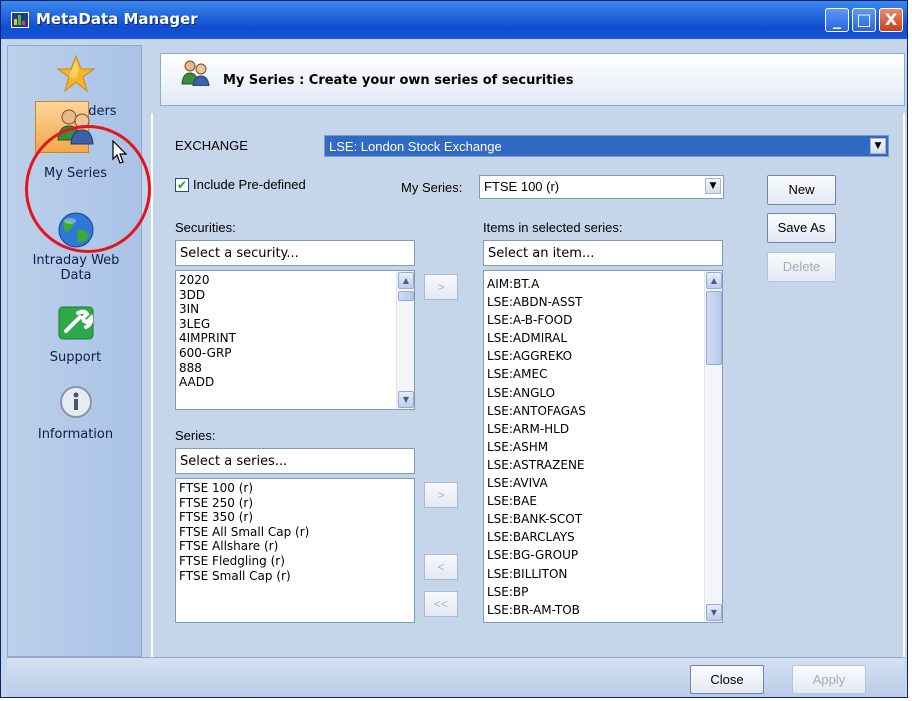  What do you see at coordinates (604, 537) in the screenshot?
I see `list-item: LSE:BARCLAYS` at bounding box center [604, 537].